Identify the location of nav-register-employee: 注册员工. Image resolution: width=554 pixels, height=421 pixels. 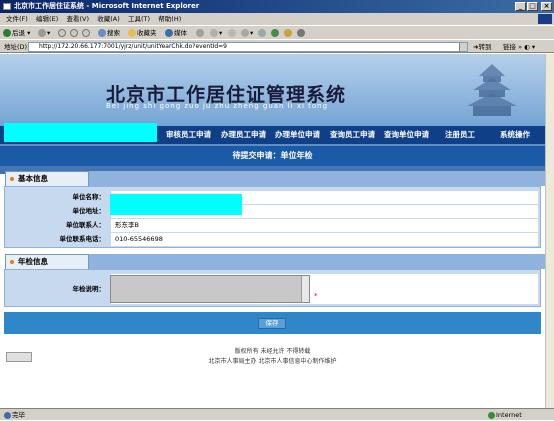
(460, 135).